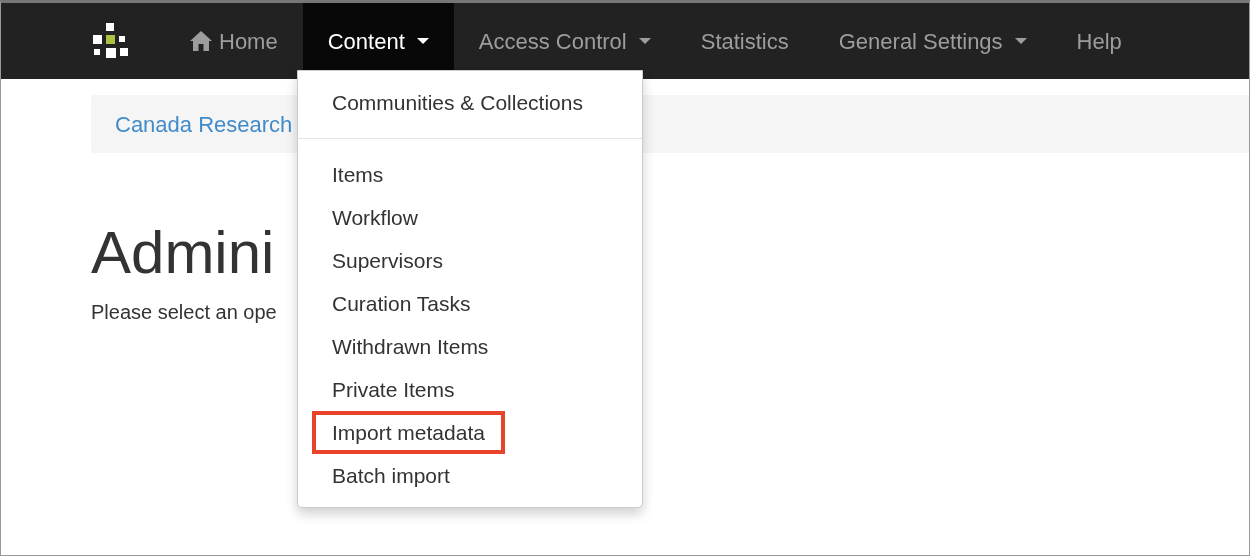  I want to click on nav-link: Statistics, so click(744, 41).